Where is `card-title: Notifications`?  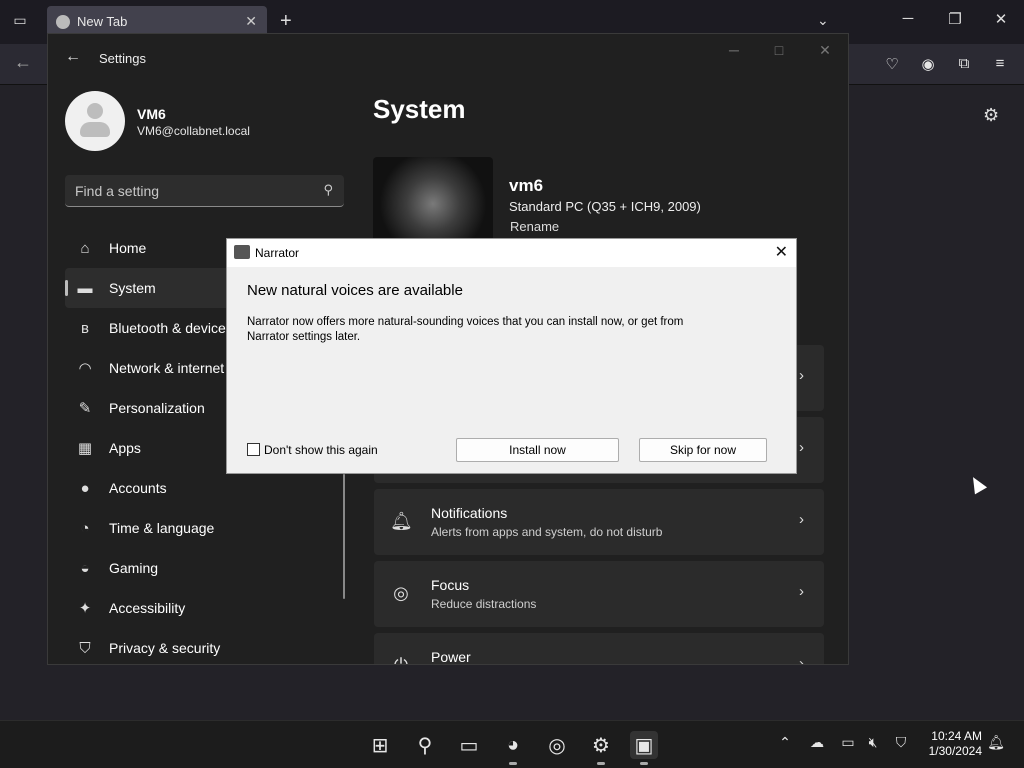
card-title: Notifications is located at coordinates (469, 513).